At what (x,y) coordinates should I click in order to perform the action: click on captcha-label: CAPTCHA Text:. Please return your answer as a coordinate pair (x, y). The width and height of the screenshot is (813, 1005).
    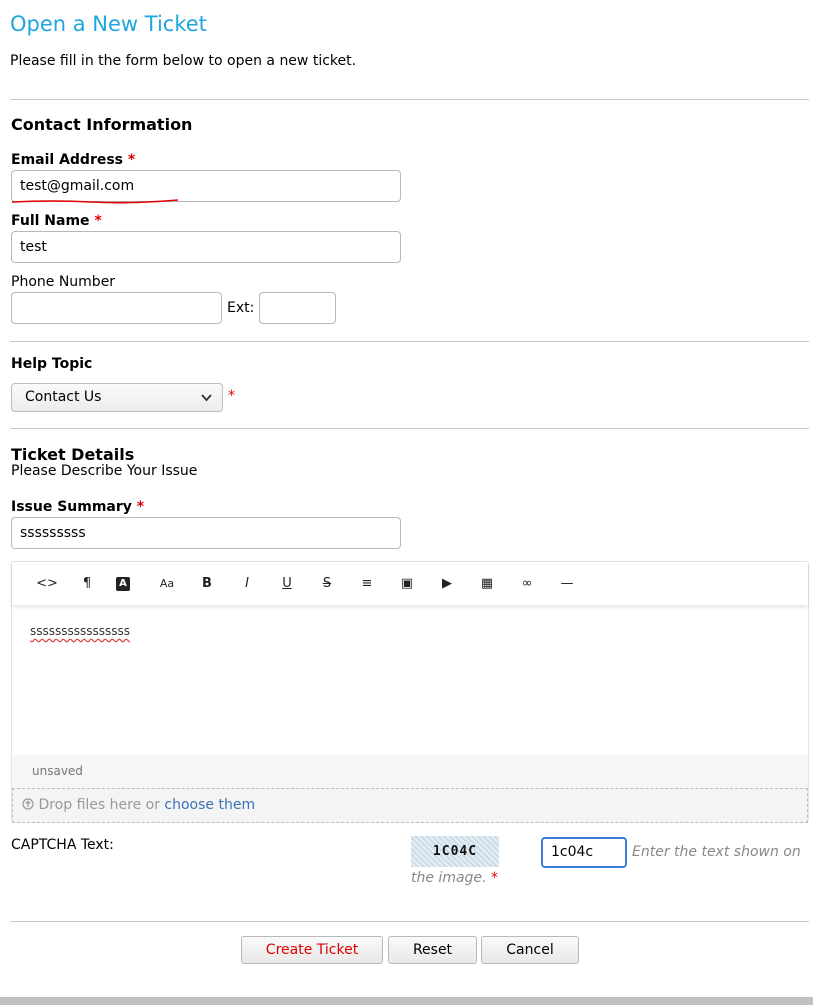
    Looking at the image, I should click on (62, 845).